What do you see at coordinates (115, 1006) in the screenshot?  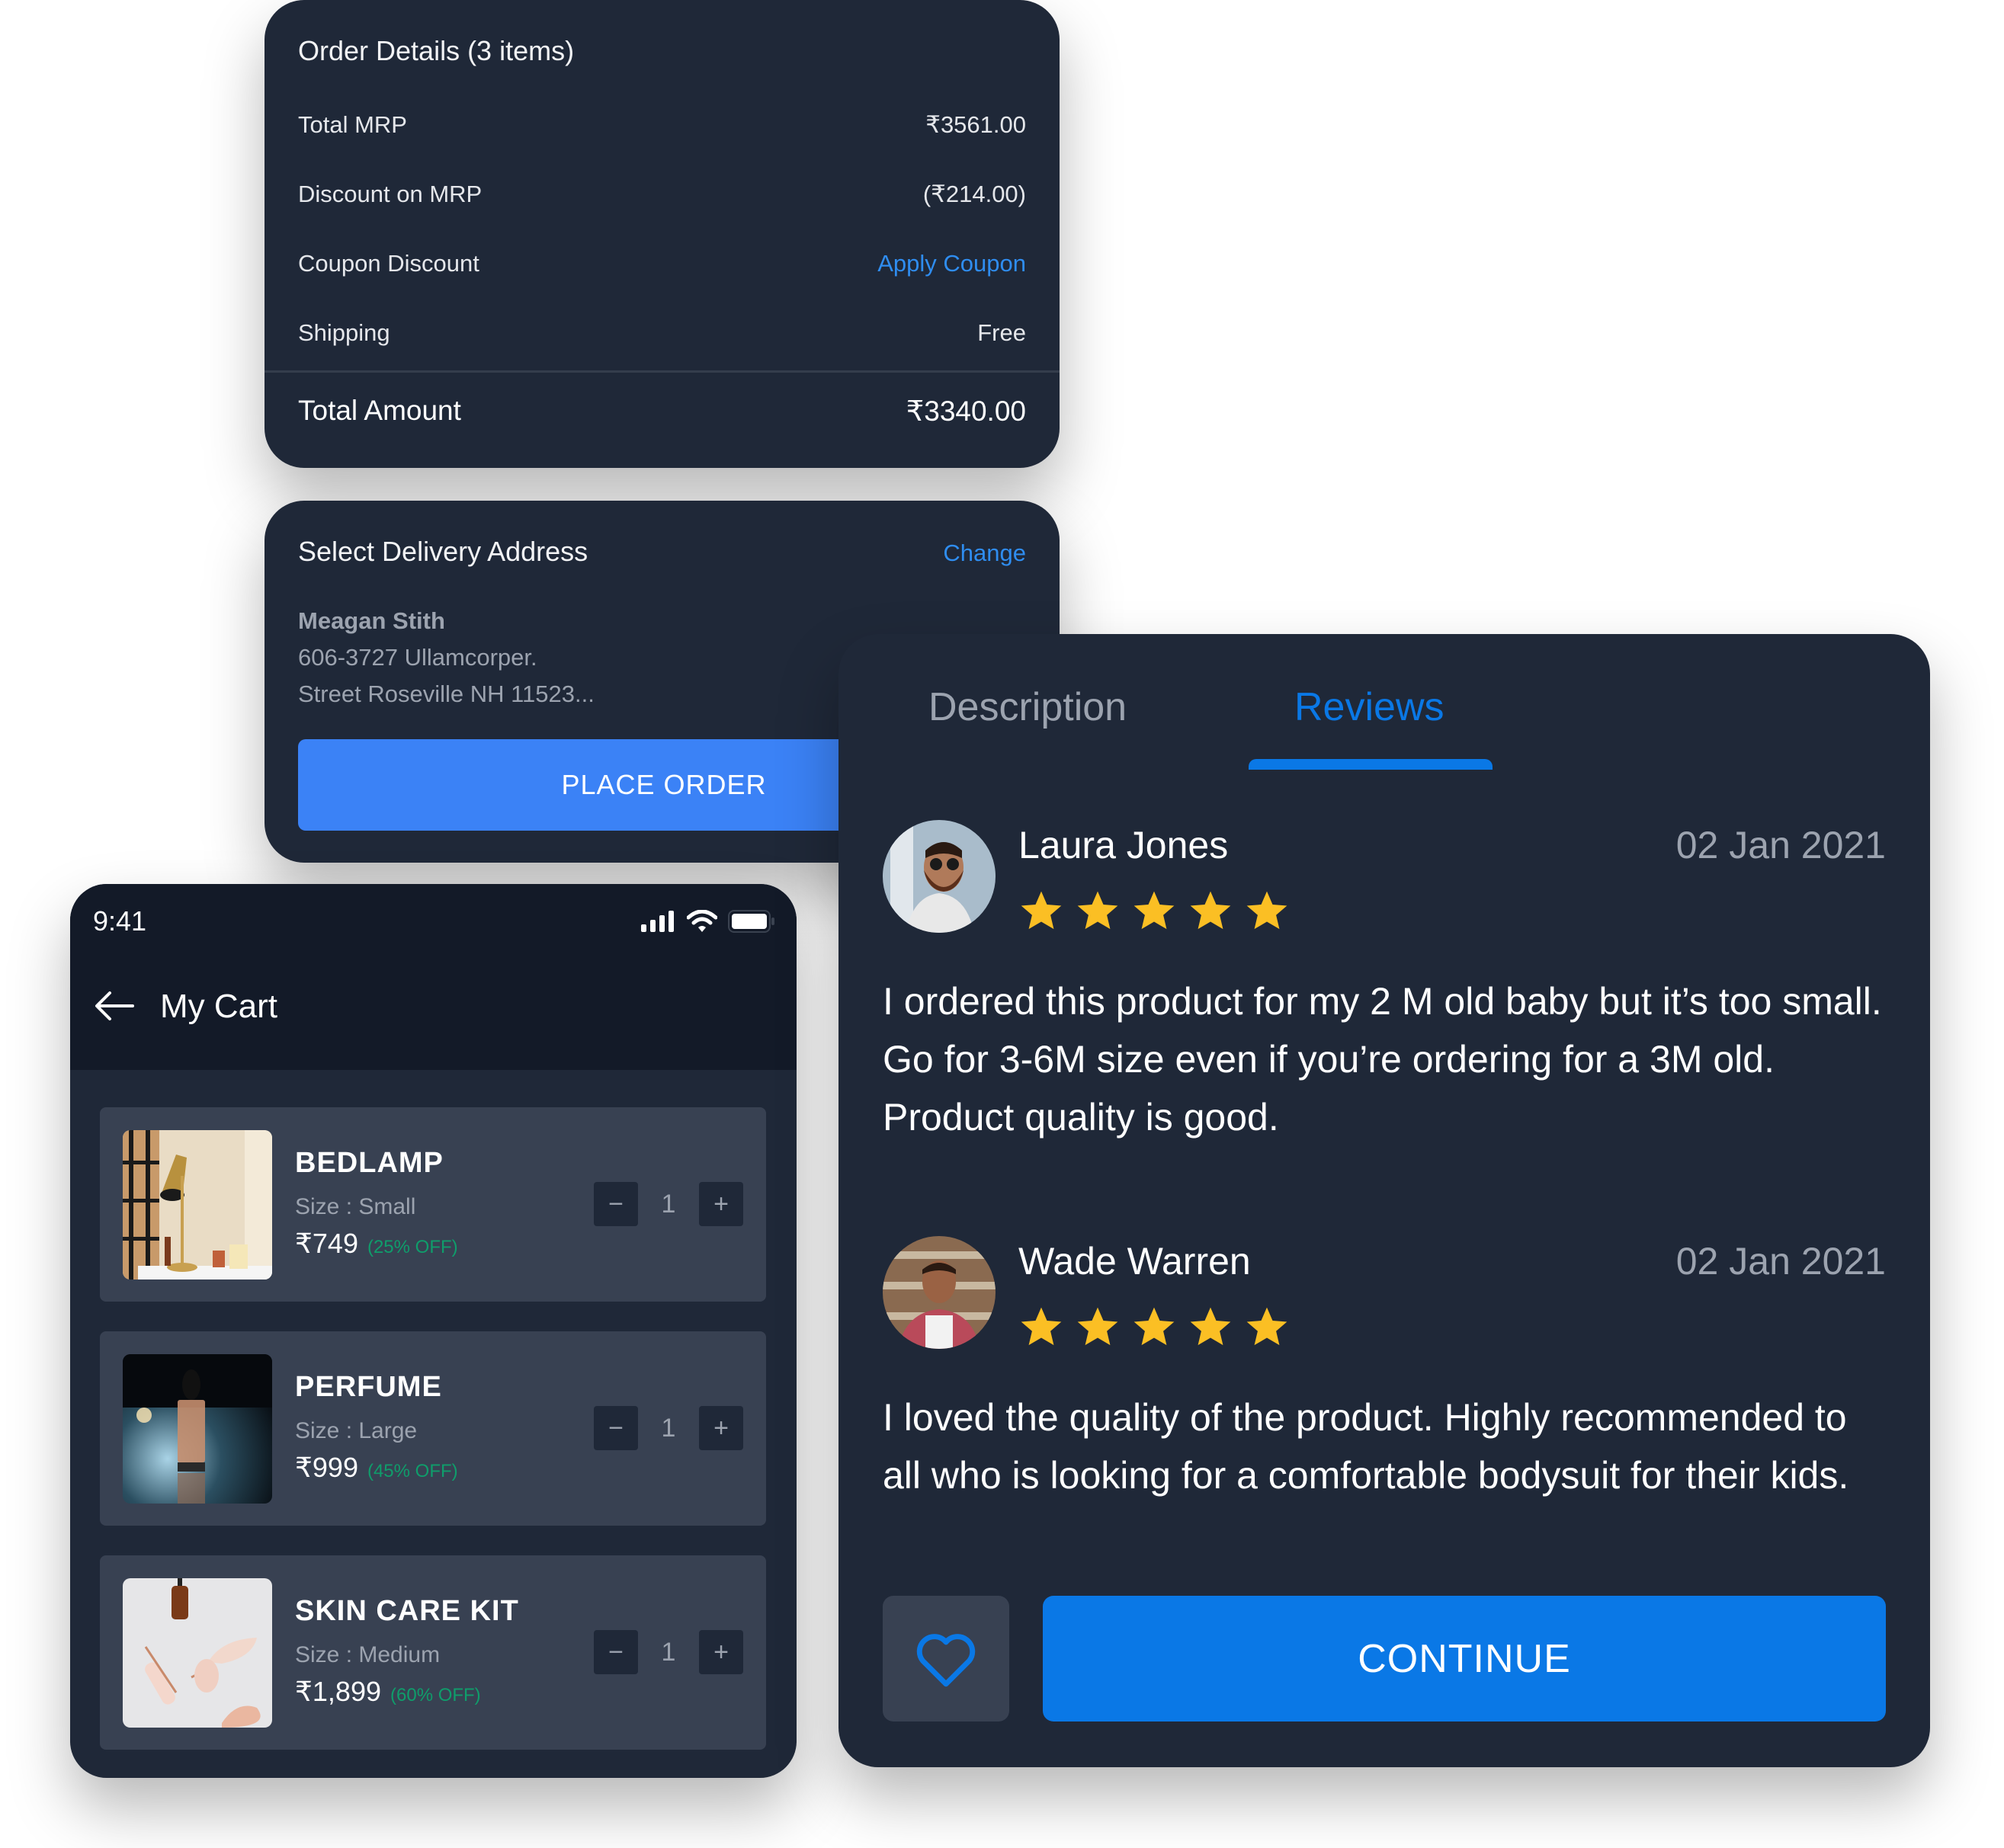 I see `back-arrow-icon` at bounding box center [115, 1006].